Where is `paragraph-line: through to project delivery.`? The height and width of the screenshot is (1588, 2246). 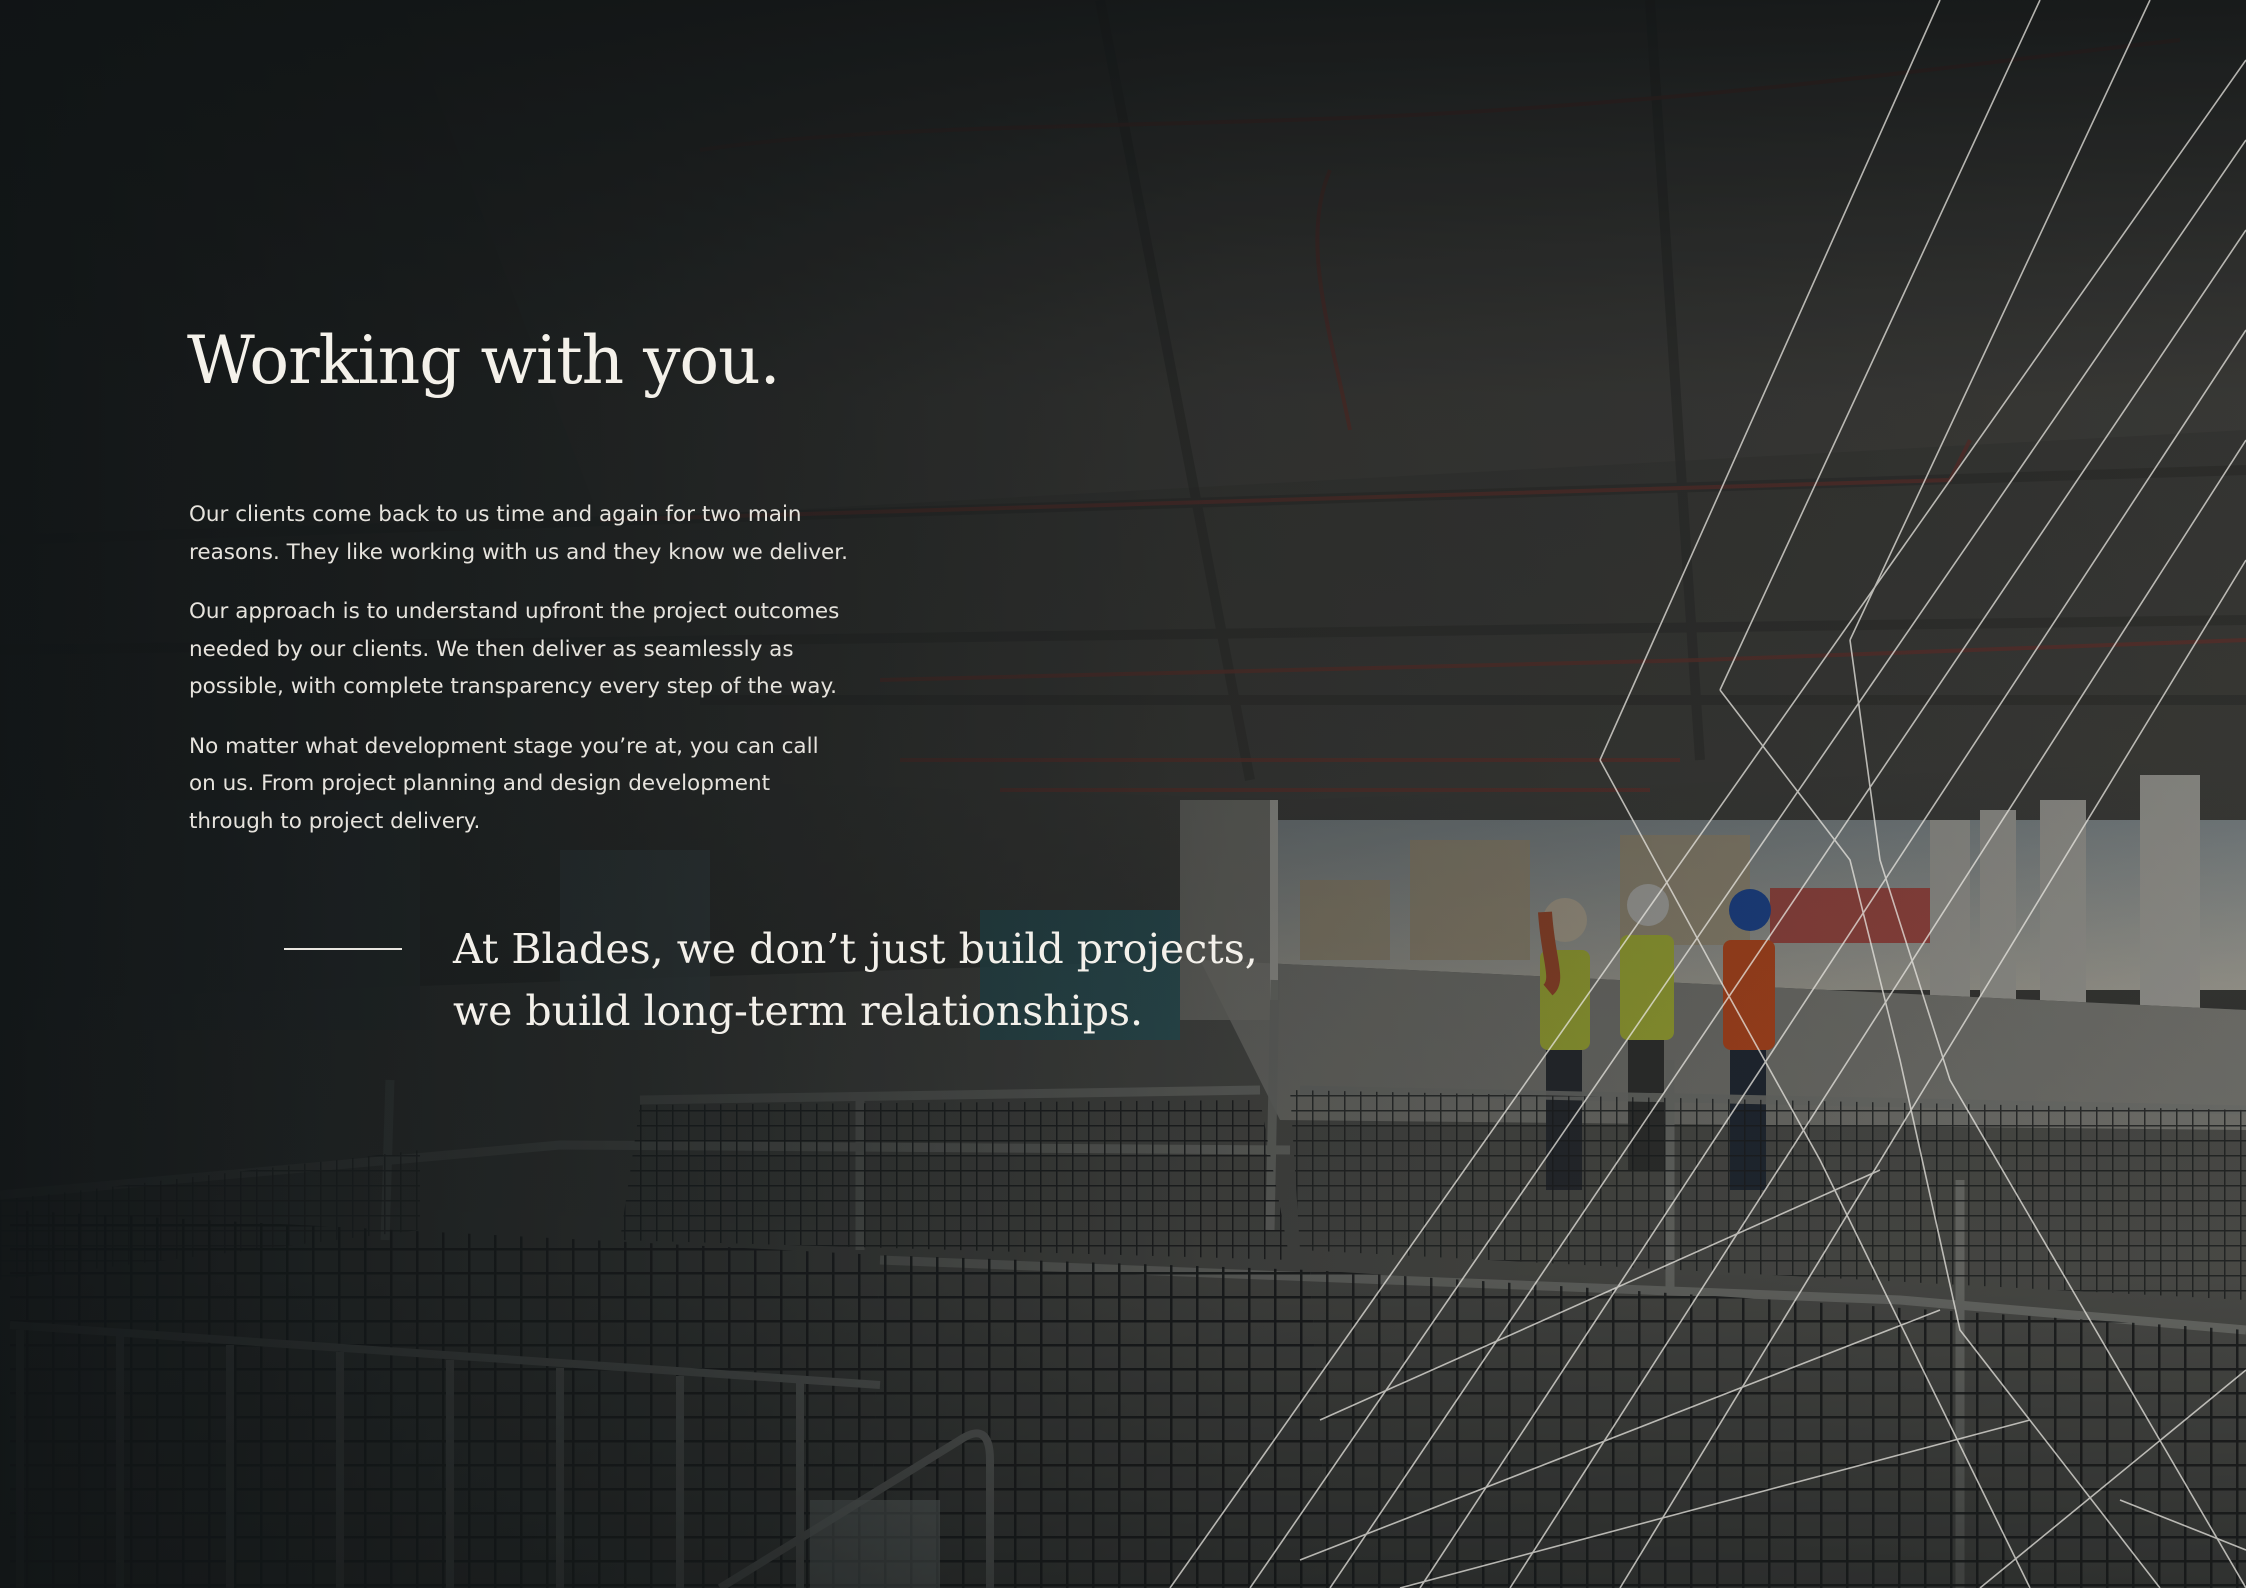
paragraph-line: through to project delivery. is located at coordinates (335, 821).